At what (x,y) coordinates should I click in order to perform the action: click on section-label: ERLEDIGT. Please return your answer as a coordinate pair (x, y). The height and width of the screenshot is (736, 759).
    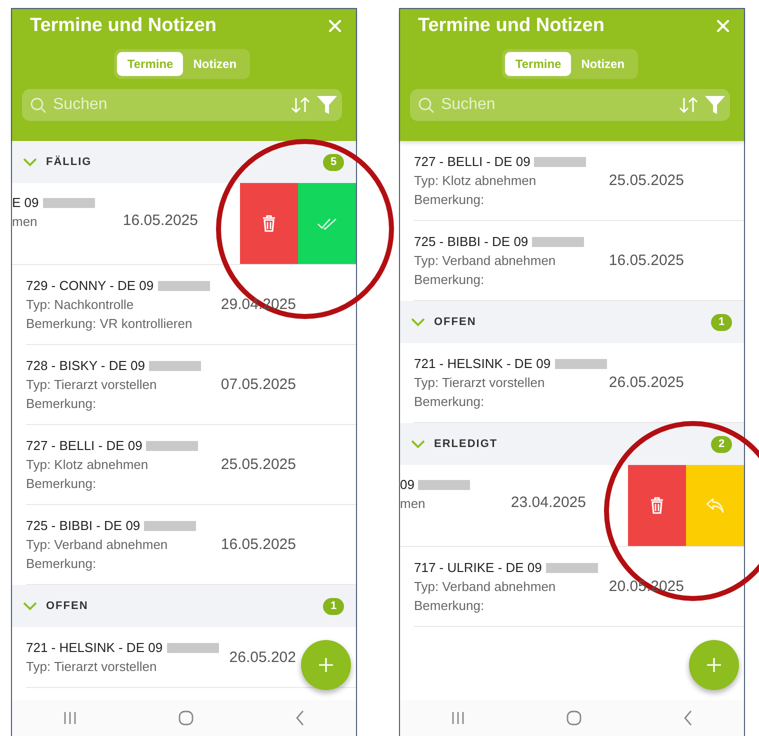
    Looking at the image, I should click on (466, 444).